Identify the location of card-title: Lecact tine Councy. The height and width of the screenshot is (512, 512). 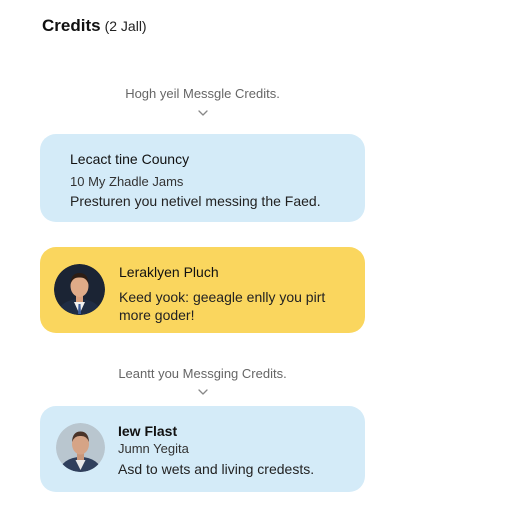
(130, 159).